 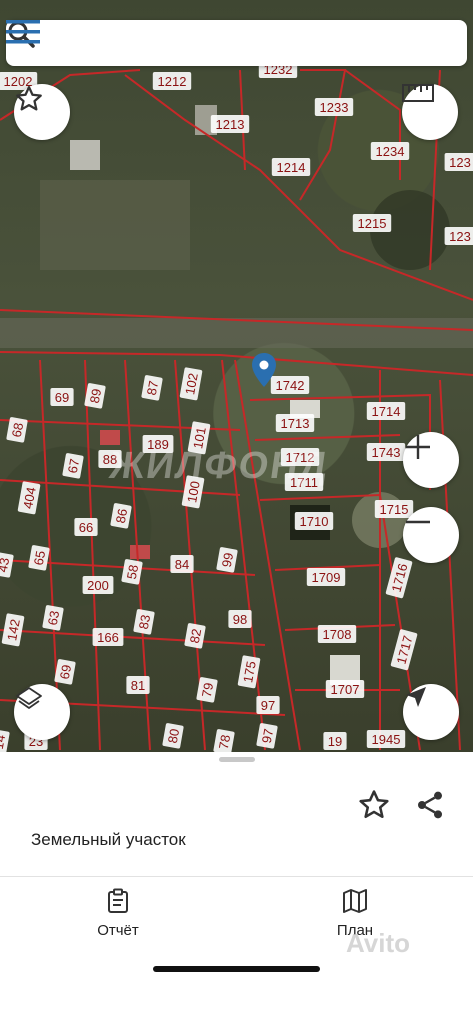 I want to click on svg-text: 81, so click(x=138, y=685).